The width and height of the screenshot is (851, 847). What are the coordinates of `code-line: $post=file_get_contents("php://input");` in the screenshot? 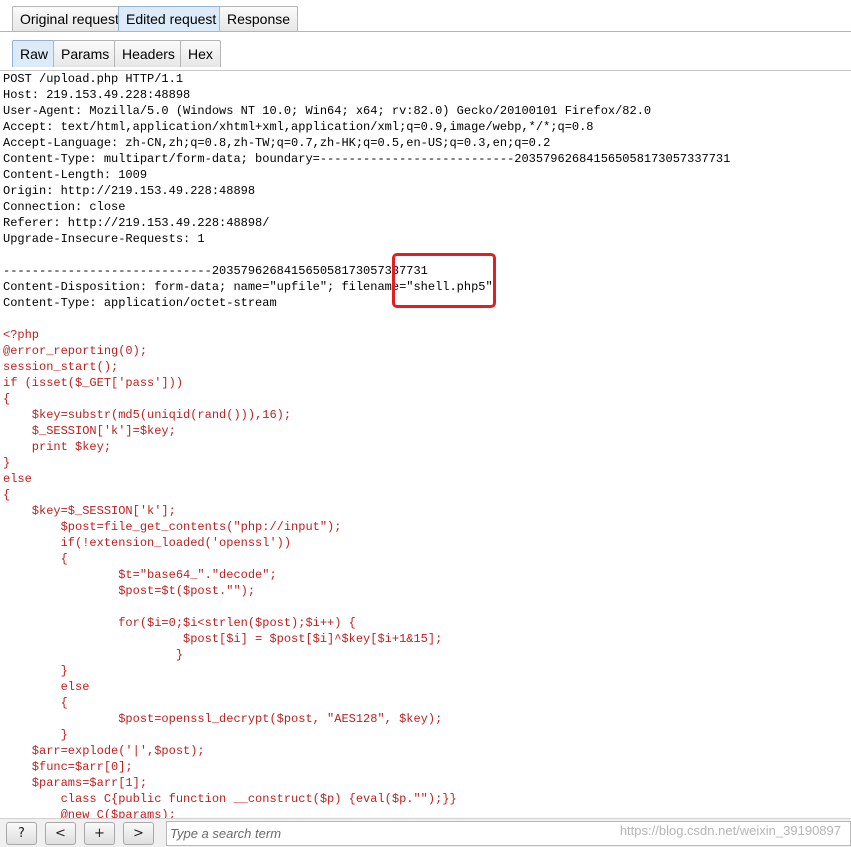 It's located at (172, 527).